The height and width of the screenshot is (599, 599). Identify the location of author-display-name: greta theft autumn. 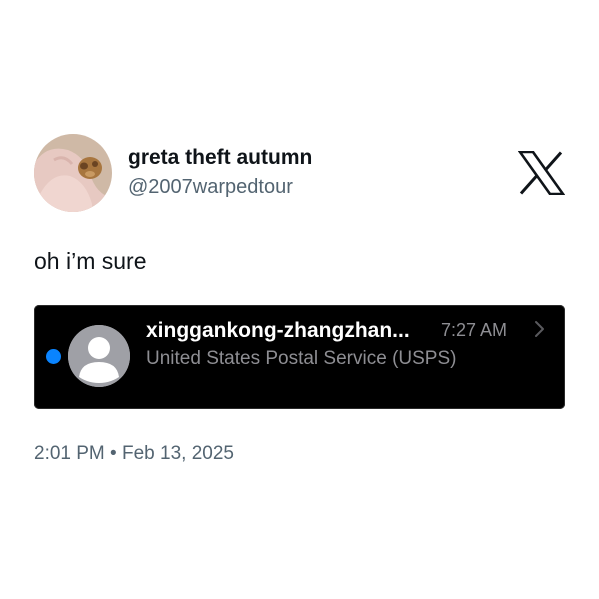
(220, 158).